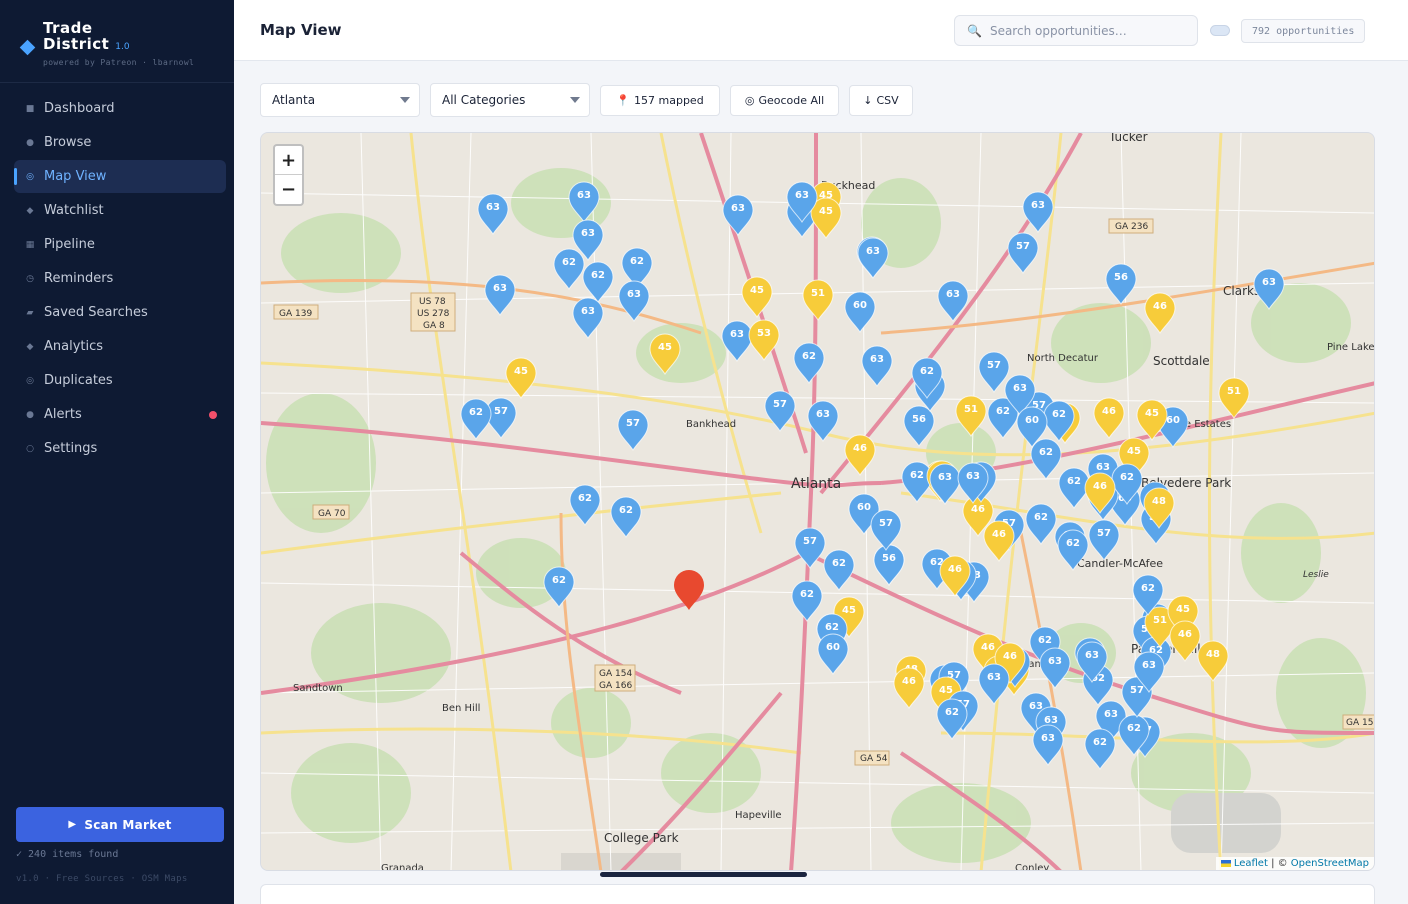  Describe the element at coordinates (74, 210) in the screenshot. I see `sidebar-item-label: Watchlist` at that location.